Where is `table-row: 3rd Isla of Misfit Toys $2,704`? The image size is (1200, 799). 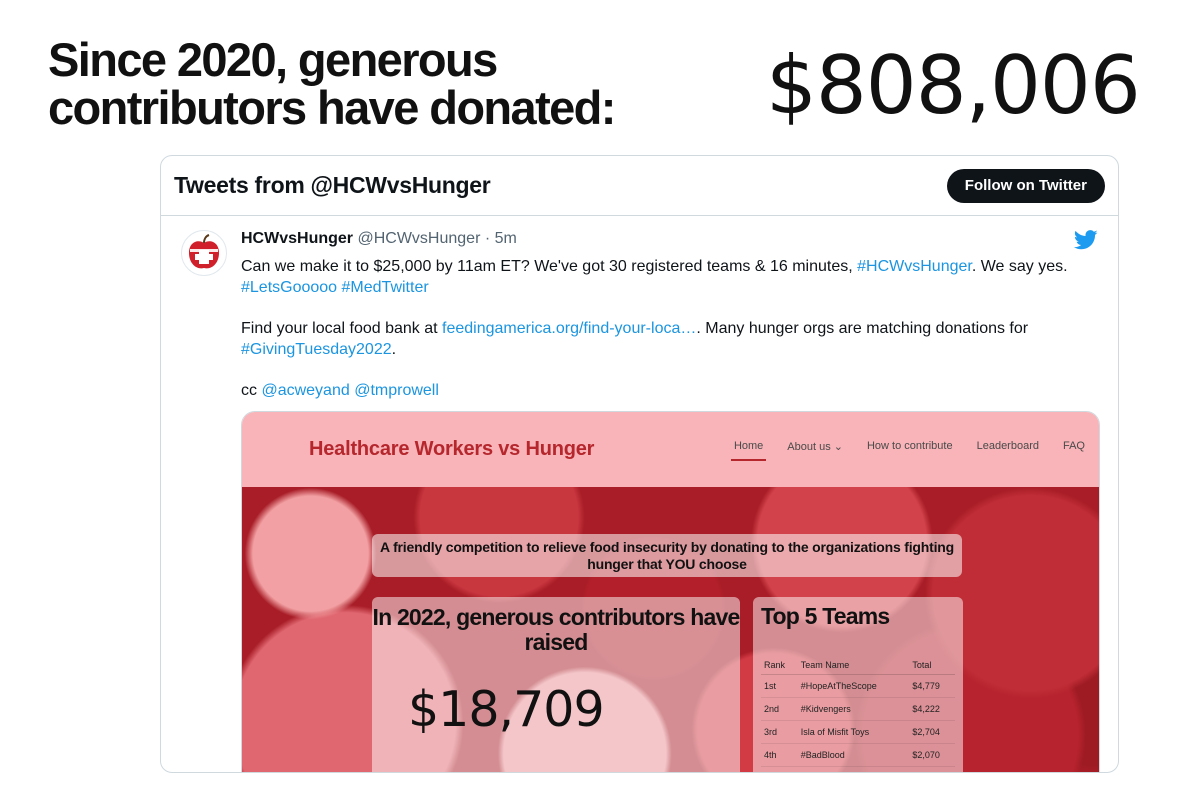 table-row: 3rd Isla of Misfit Toys $2,704 is located at coordinates (858, 732).